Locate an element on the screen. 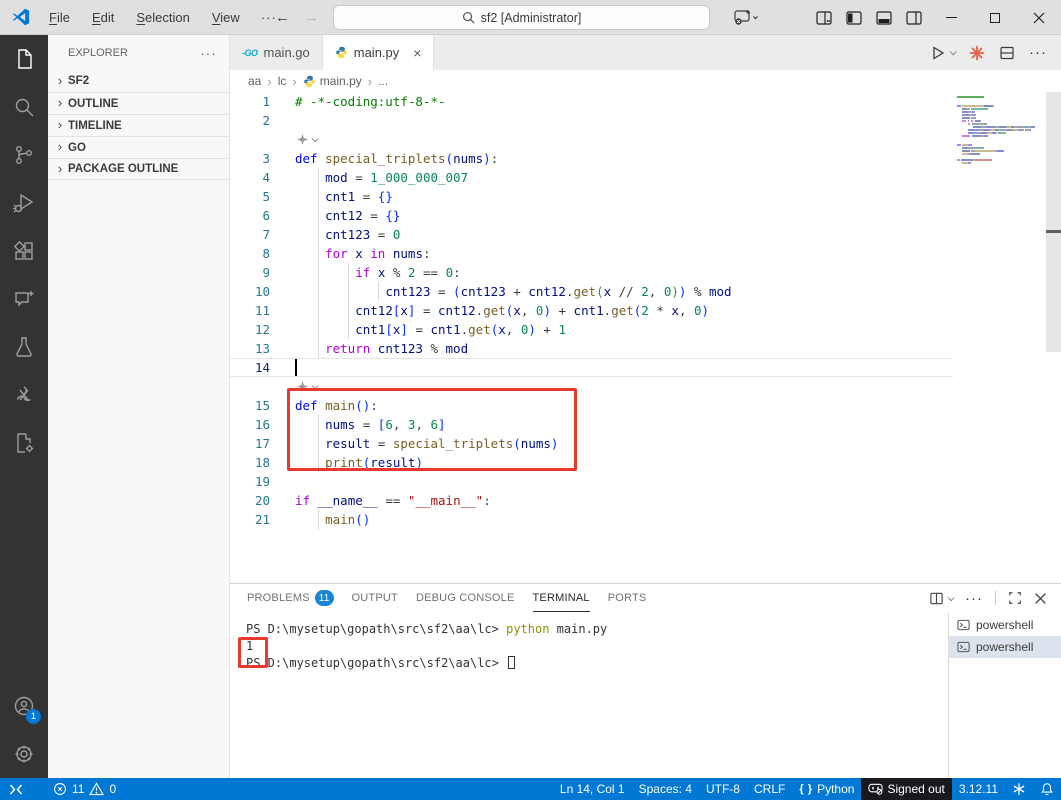 The width and height of the screenshot is (1061, 800). line-number: 6 is located at coordinates (266, 215).